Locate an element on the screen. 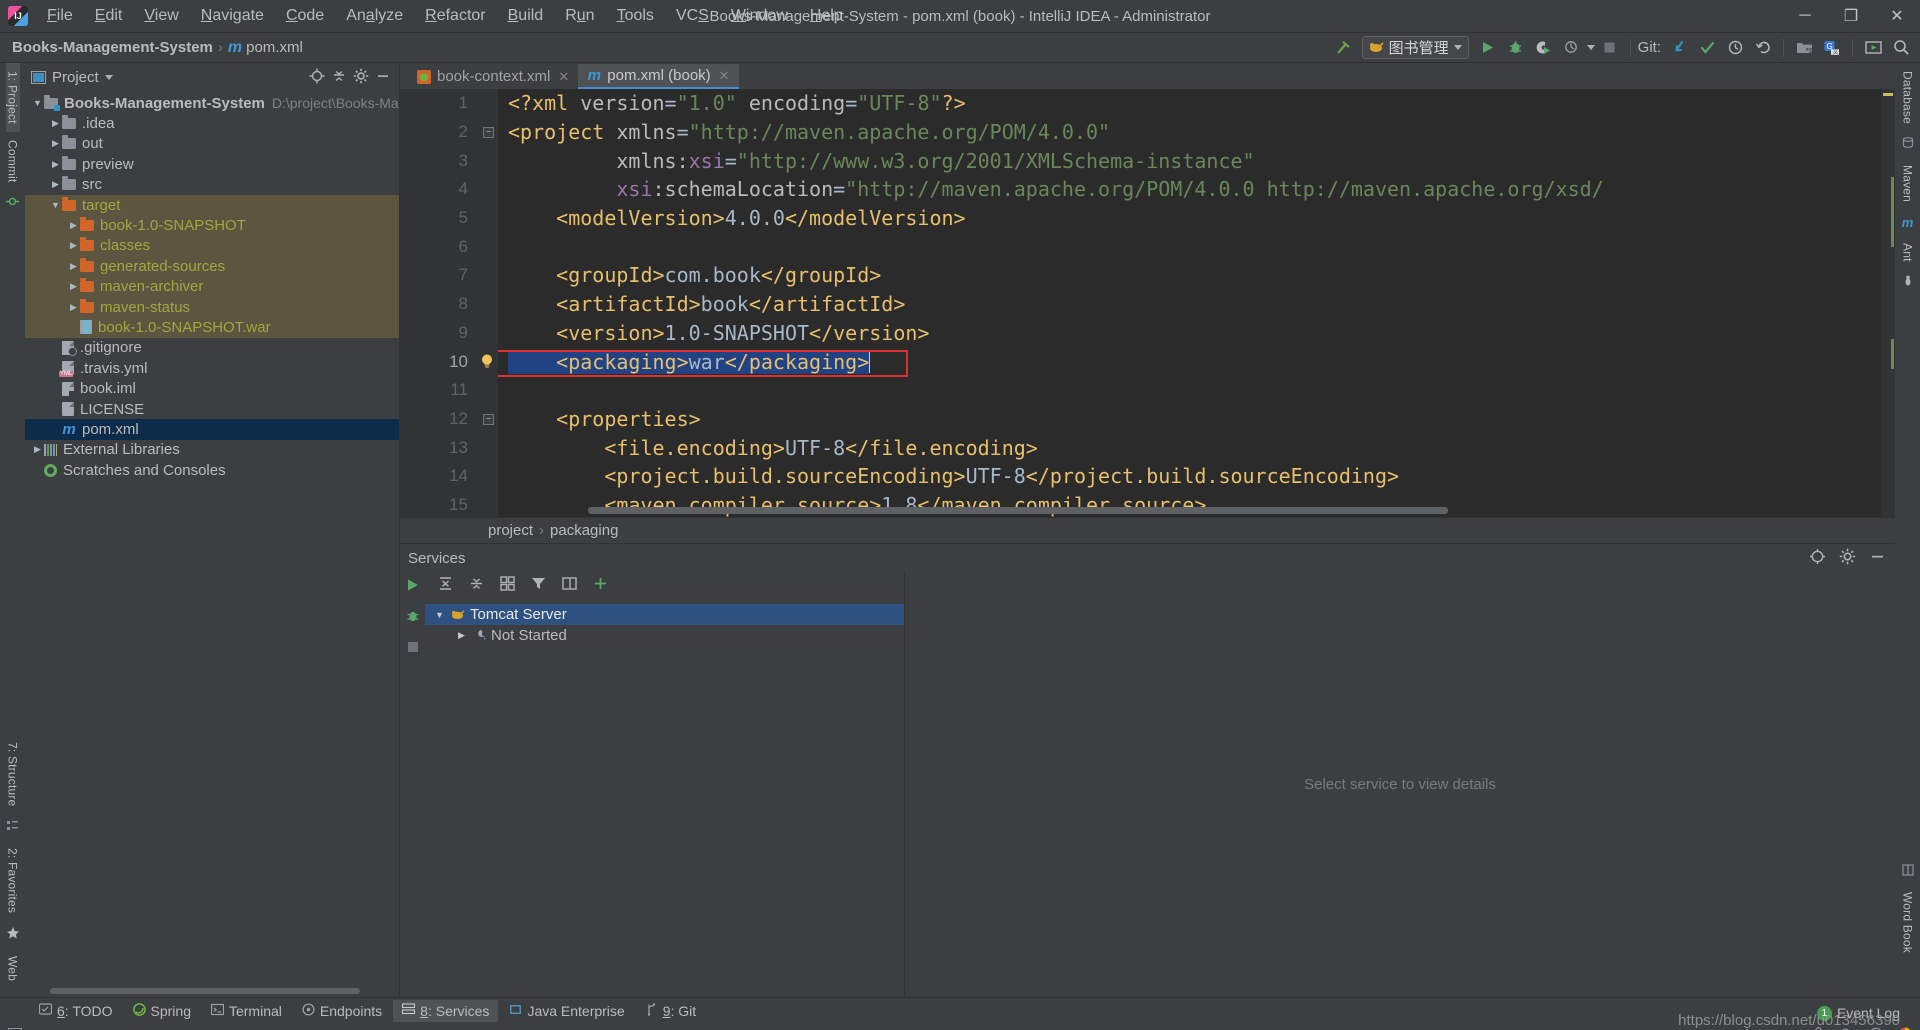 This screenshot has width=1920, height=1030. present-icon is located at coordinates (1873, 48).